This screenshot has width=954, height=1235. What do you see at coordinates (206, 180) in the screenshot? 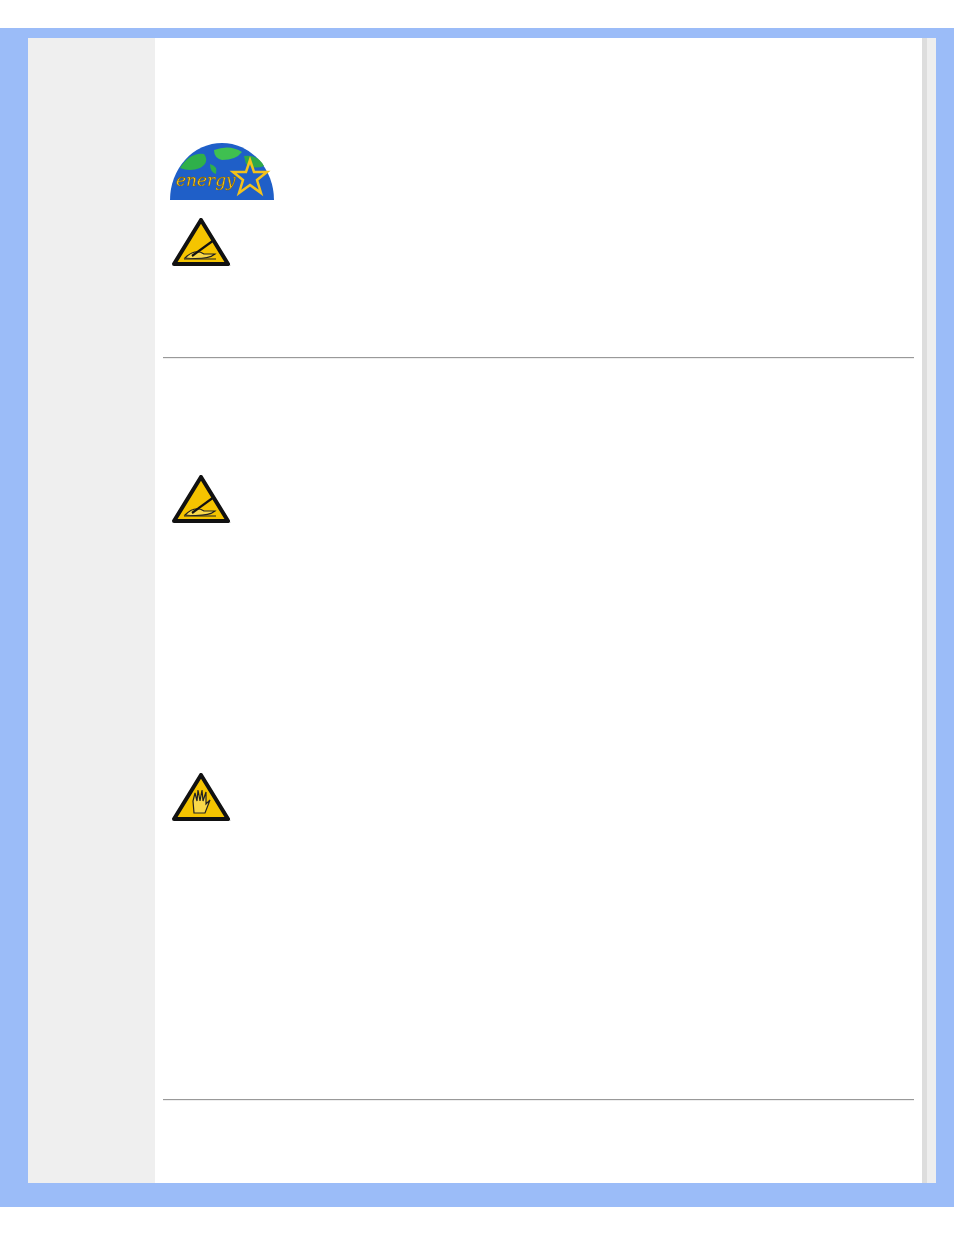
I see `logo-text: energy` at bounding box center [206, 180].